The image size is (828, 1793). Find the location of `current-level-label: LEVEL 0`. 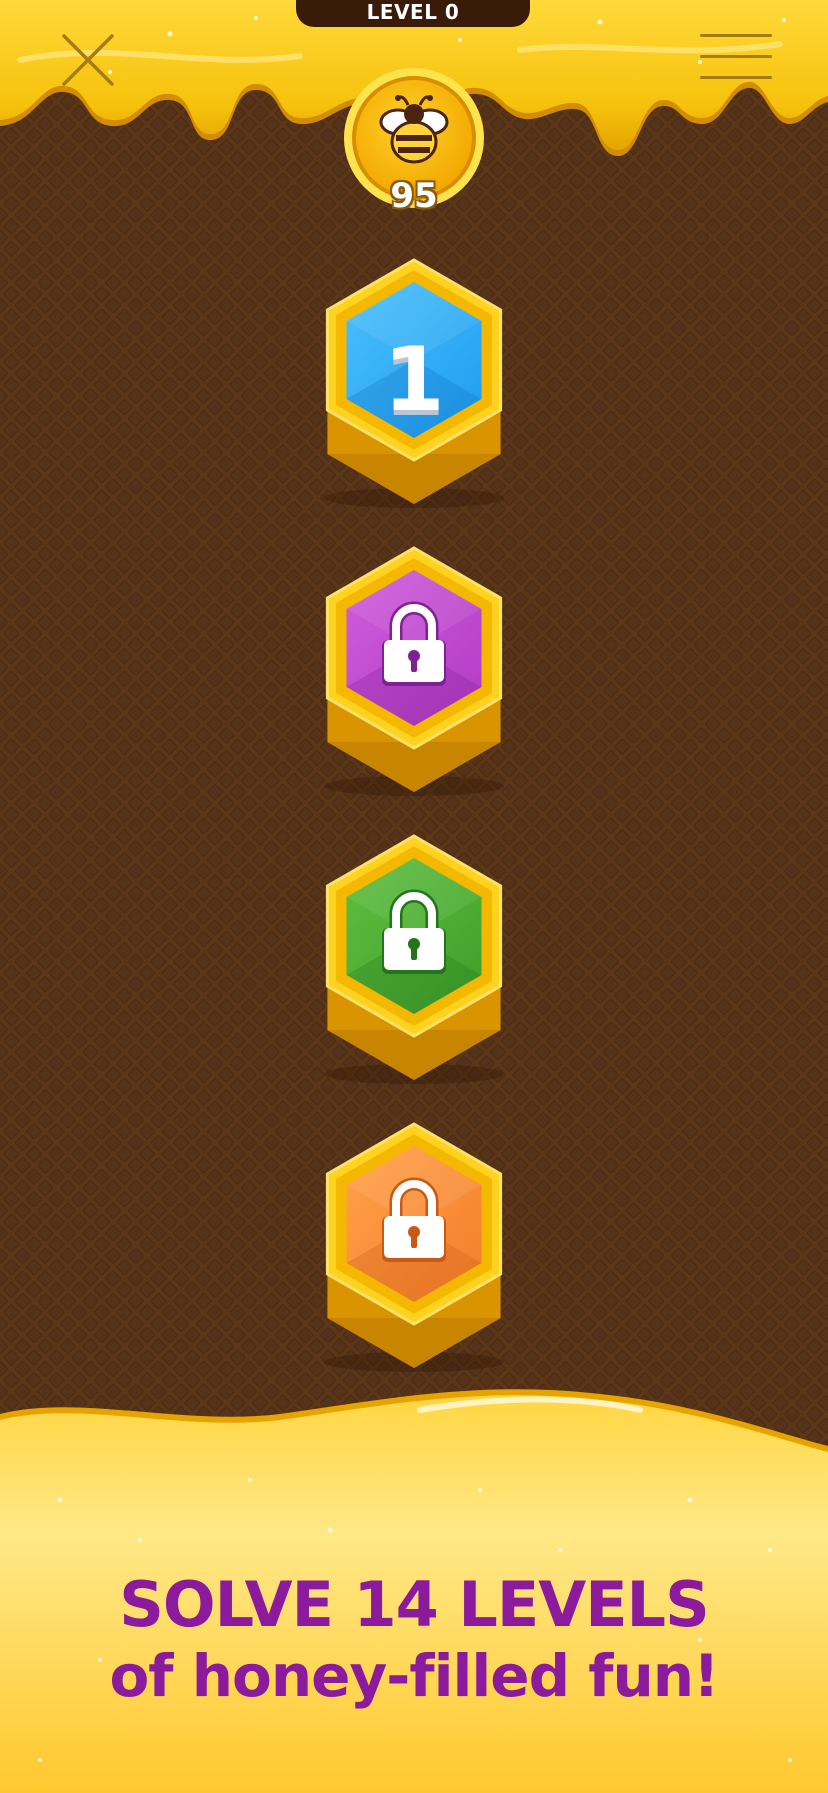

current-level-label: LEVEL 0 is located at coordinates (413, 13).